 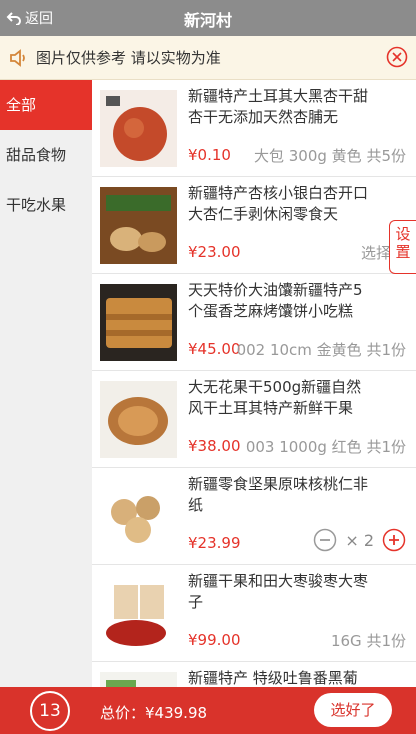 What do you see at coordinates (275, 300) in the screenshot?
I see `product-name: 天天特价大油馕新疆特产5个蛋香芝麻烤馕饼小吃糕` at bounding box center [275, 300].